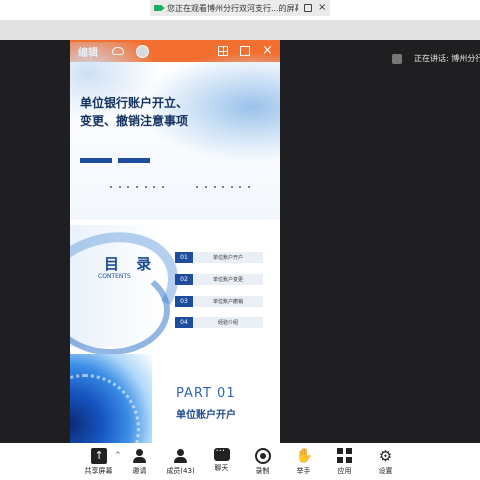 This screenshot has height=480, width=480. What do you see at coordinates (221, 453) in the screenshot?
I see `chat-icon` at bounding box center [221, 453].